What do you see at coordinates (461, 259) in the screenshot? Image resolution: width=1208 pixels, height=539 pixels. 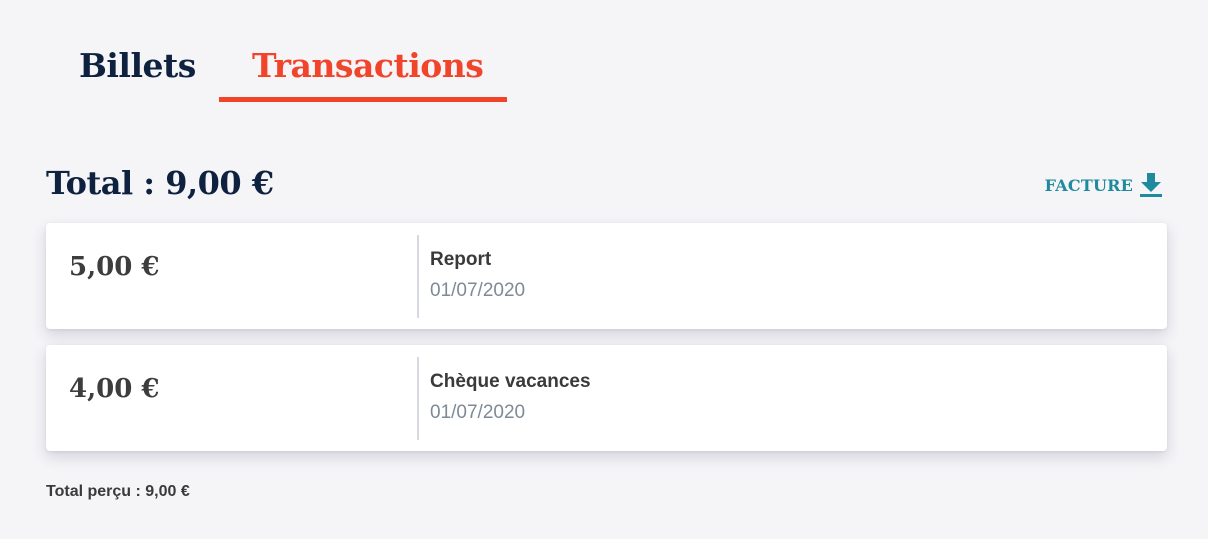 I see `transaction-title: Report` at bounding box center [461, 259].